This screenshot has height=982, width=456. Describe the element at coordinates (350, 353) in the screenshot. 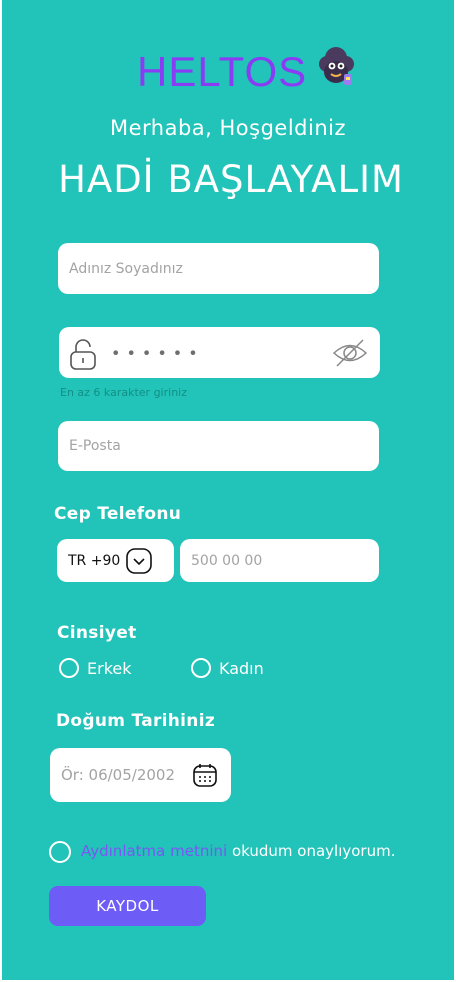

I see `eye-off-icon` at that location.